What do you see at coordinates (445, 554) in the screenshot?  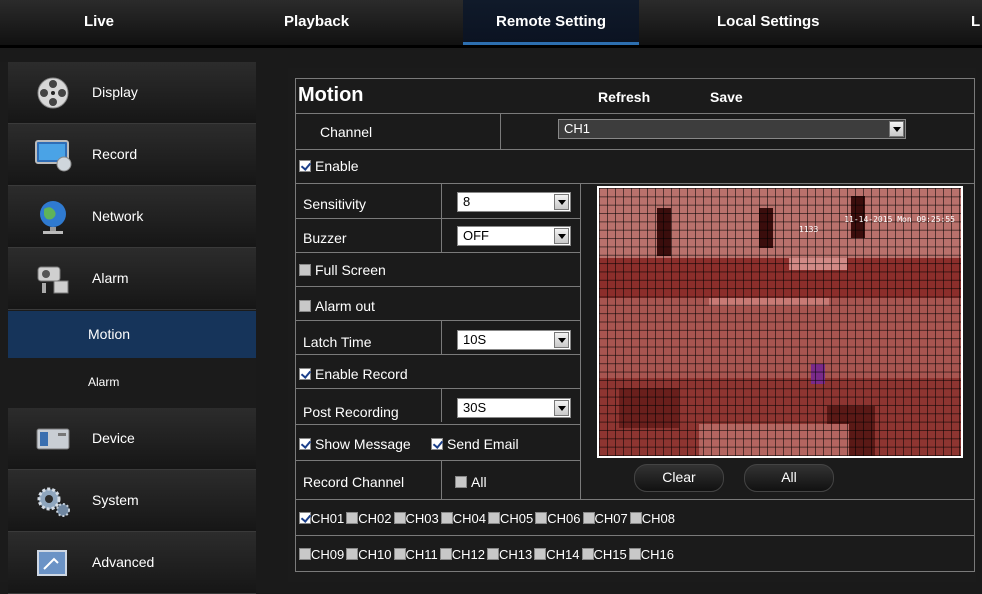 I see `ch12-checkbox` at bounding box center [445, 554].